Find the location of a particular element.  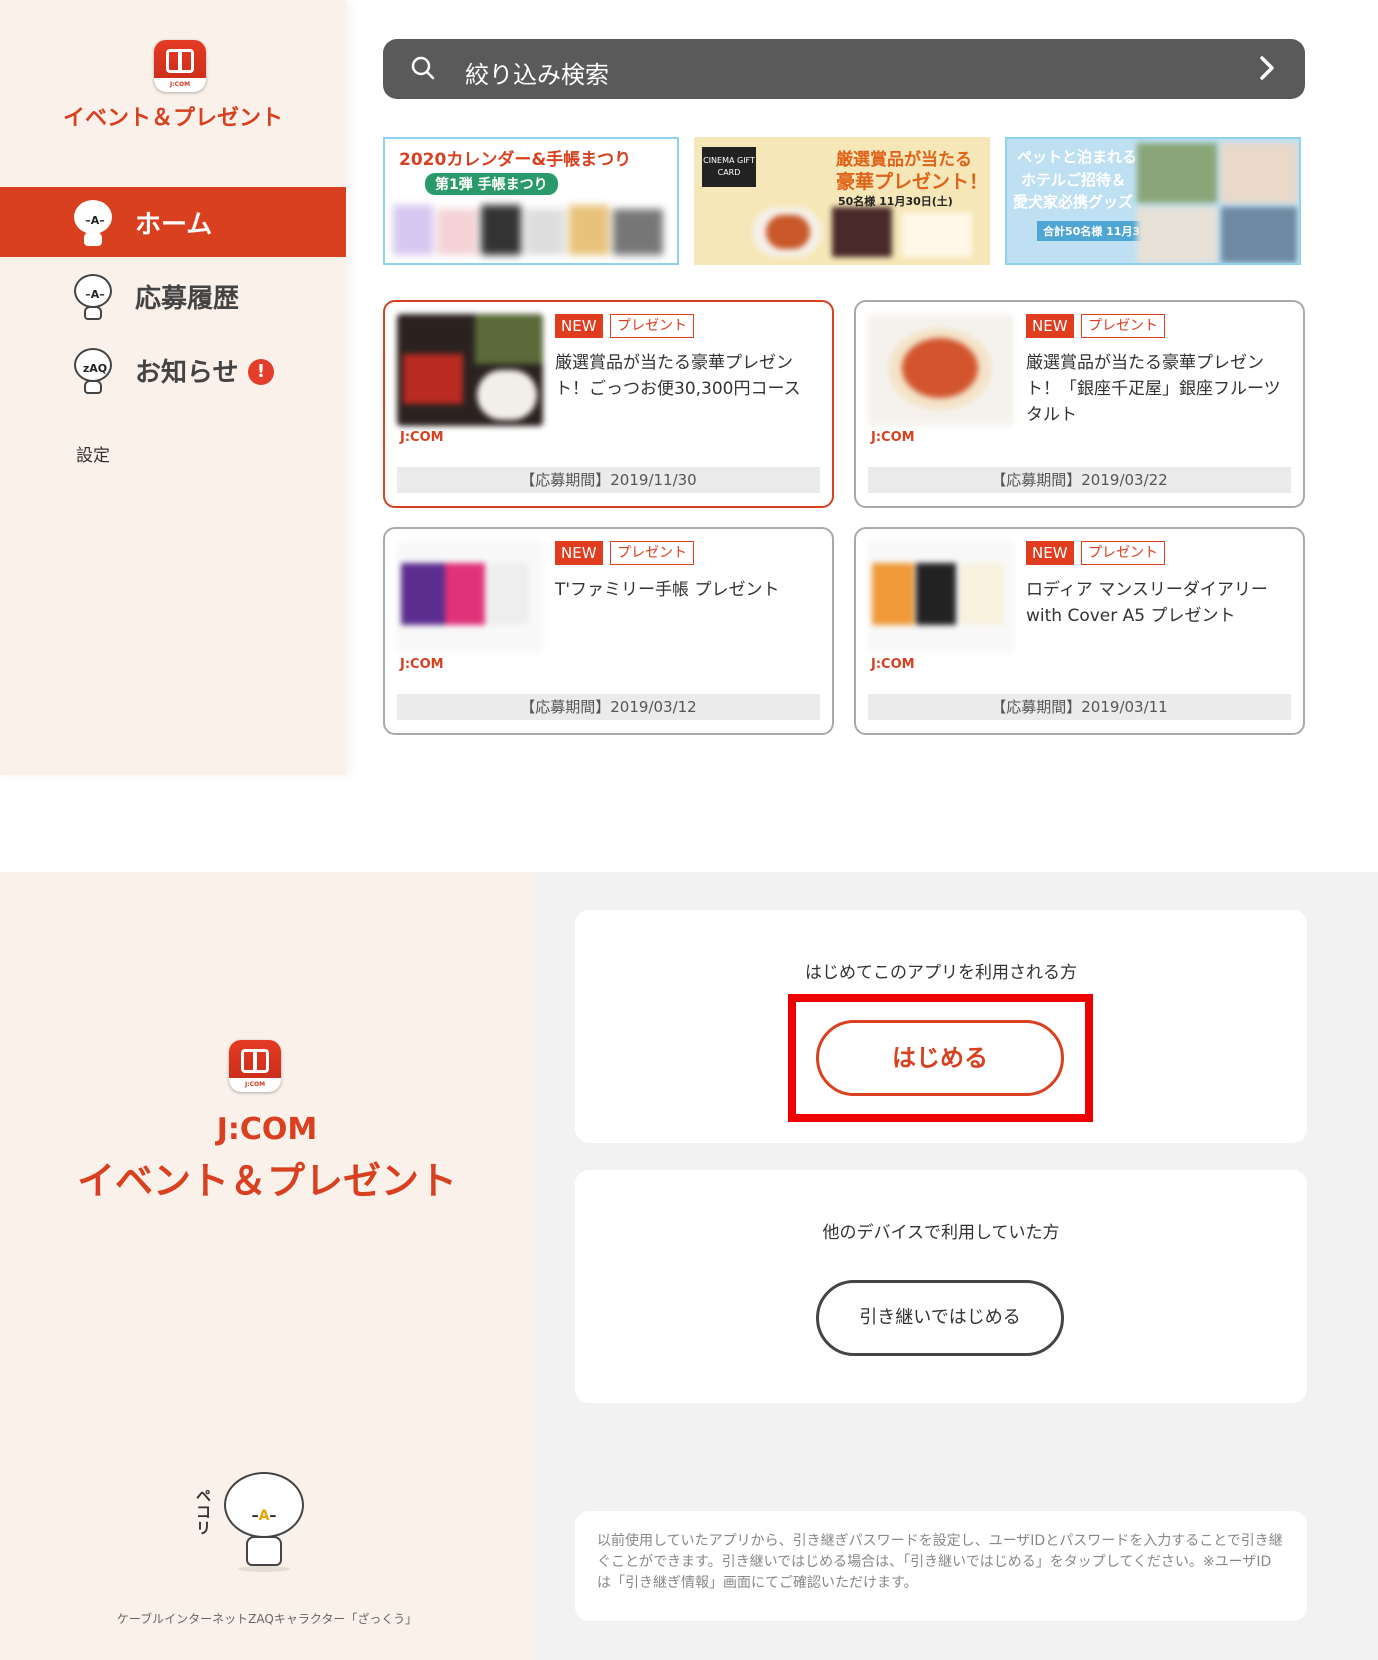

card-title: T'ファミリー手帳 プレゼント is located at coordinates (667, 590).